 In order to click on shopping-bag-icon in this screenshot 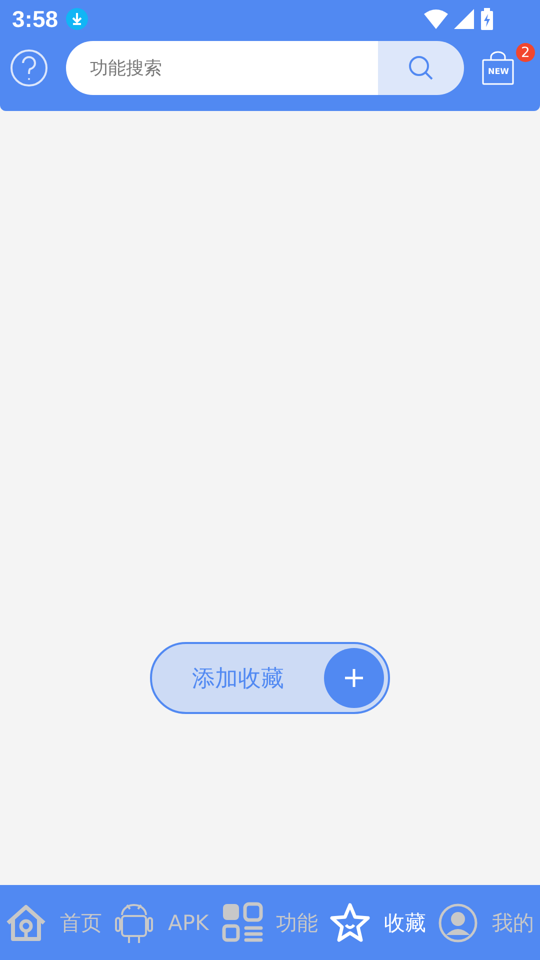, I will do `click(498, 68)`.